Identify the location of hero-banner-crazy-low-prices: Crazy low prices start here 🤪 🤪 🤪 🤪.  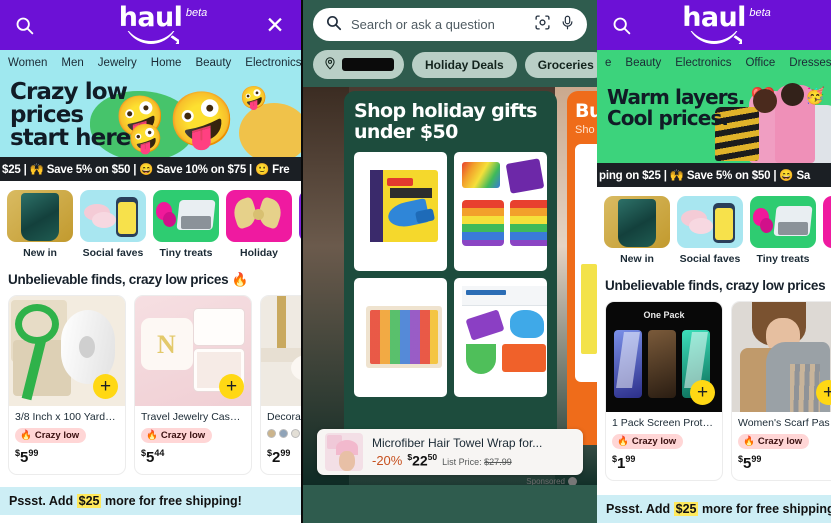
(150, 116).